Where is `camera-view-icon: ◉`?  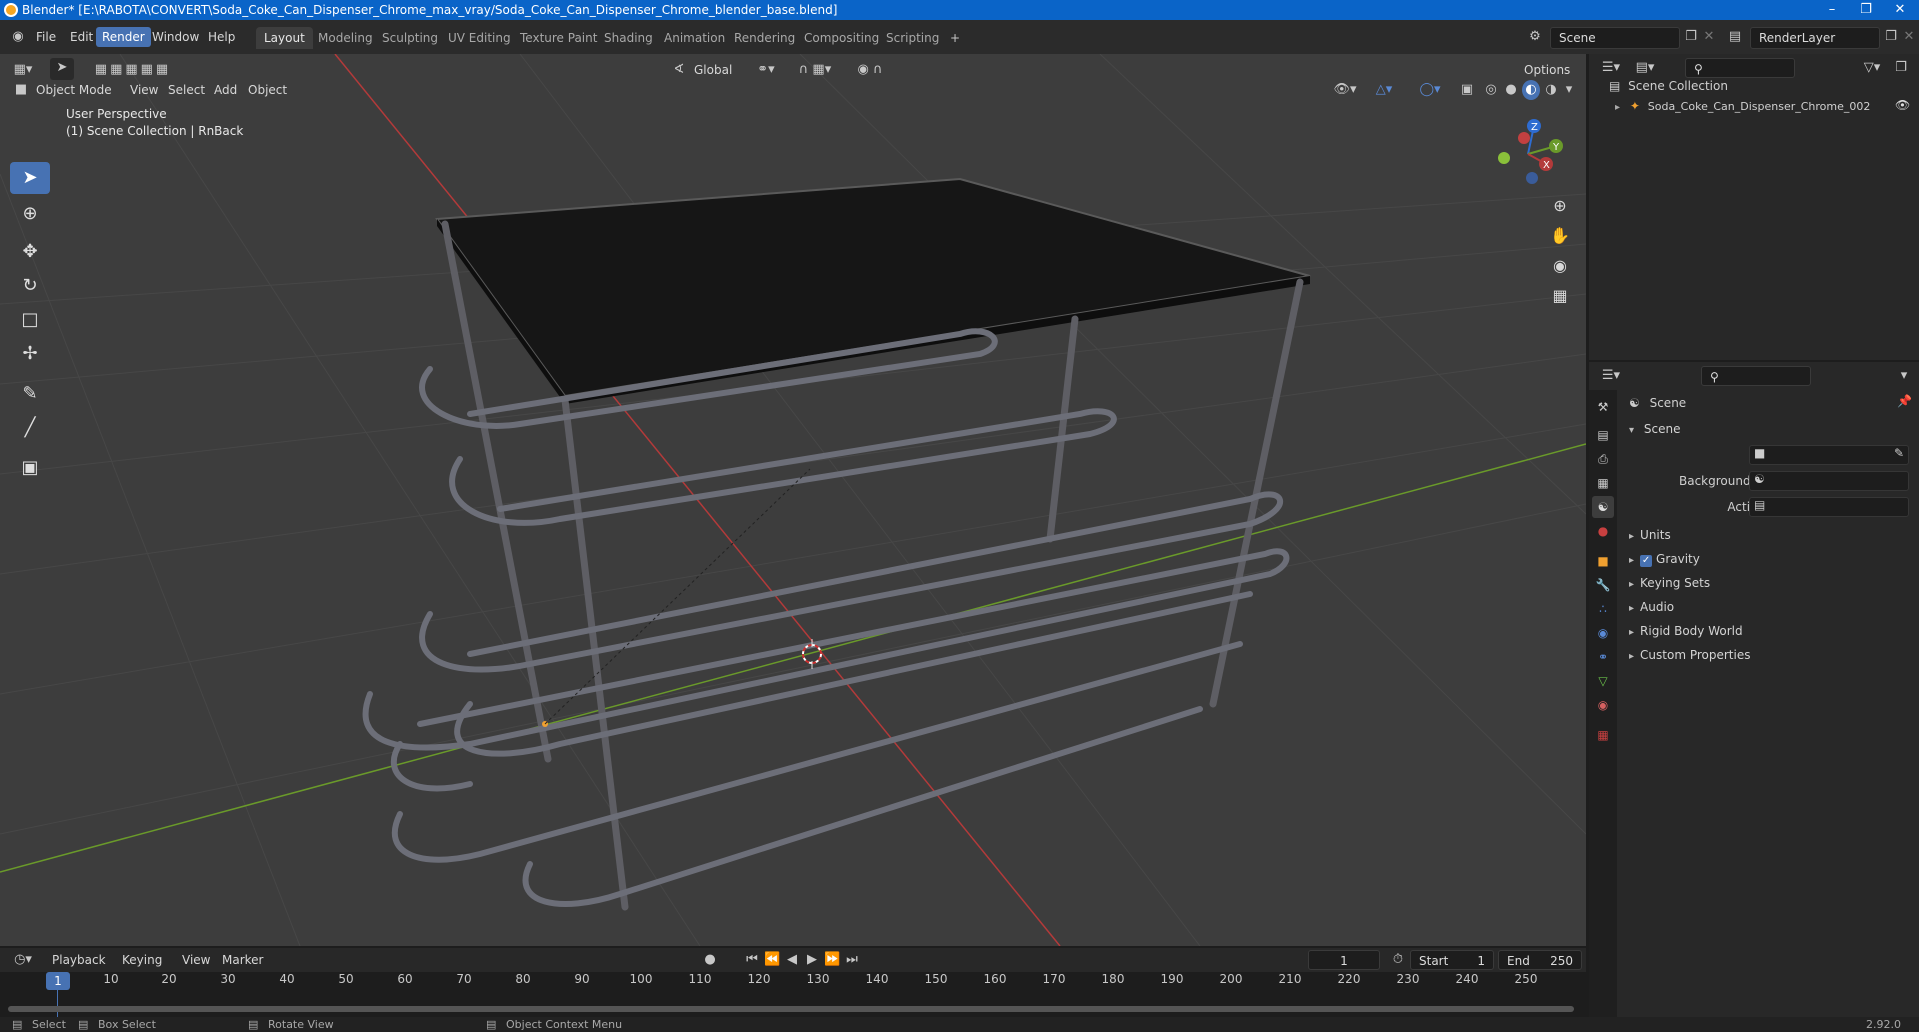
camera-view-icon: ◉ is located at coordinates (1560, 266).